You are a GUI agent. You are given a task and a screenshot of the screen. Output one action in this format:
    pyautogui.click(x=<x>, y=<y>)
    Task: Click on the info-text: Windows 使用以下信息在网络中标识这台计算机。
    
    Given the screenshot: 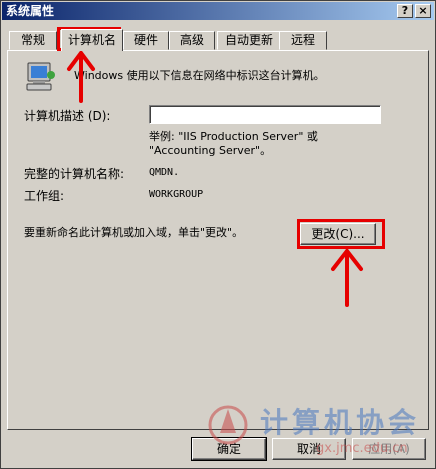 What is the action you would take?
    pyautogui.click(x=199, y=75)
    